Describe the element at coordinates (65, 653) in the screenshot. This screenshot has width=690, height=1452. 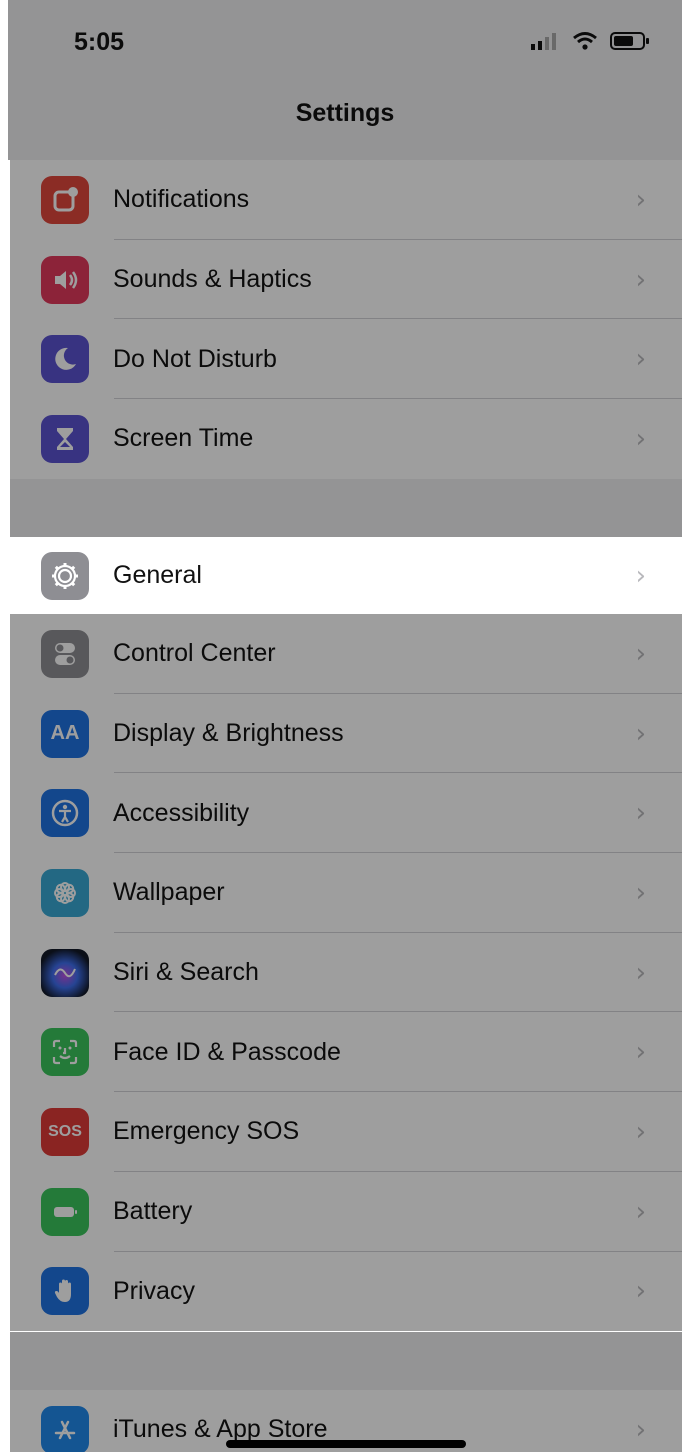
I see `toggles-icon` at that location.